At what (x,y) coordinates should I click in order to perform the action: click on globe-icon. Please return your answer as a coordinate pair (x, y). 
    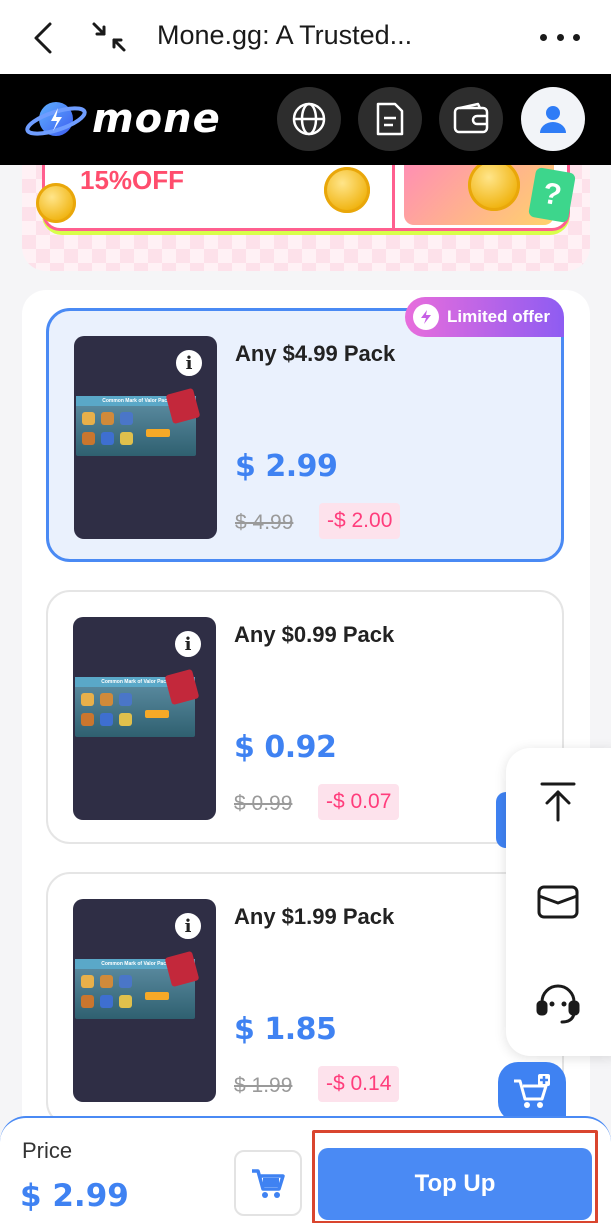
    Looking at the image, I should click on (309, 119).